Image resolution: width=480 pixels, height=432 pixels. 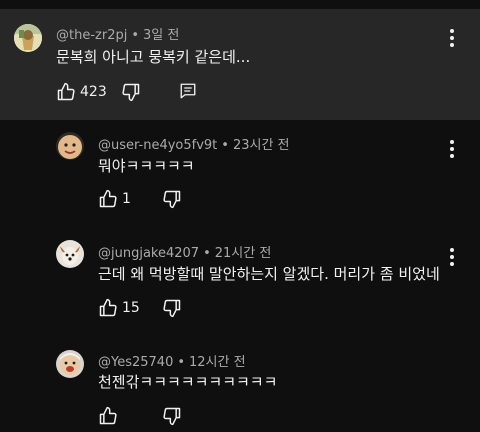 What do you see at coordinates (243, 253) in the screenshot?
I see `reply-time: 21시간 전` at bounding box center [243, 253].